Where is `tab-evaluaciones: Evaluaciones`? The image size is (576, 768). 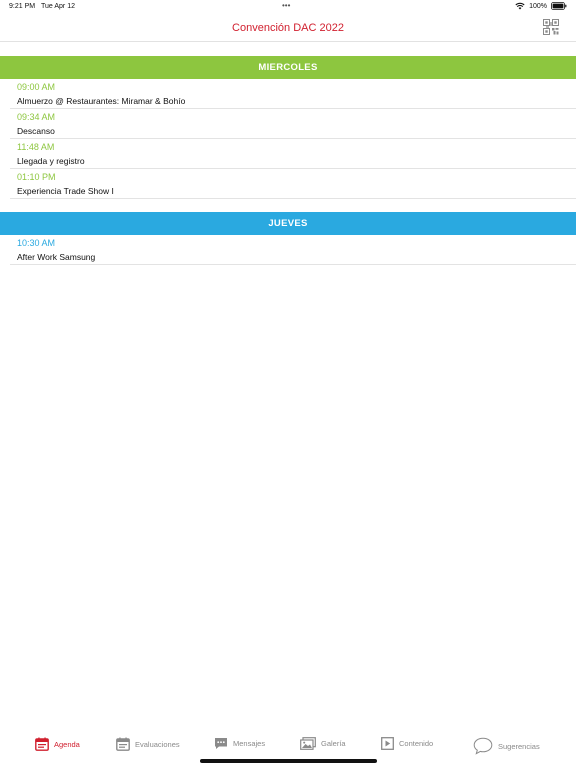
tab-evaluaciones: Evaluaciones is located at coordinates (148, 744).